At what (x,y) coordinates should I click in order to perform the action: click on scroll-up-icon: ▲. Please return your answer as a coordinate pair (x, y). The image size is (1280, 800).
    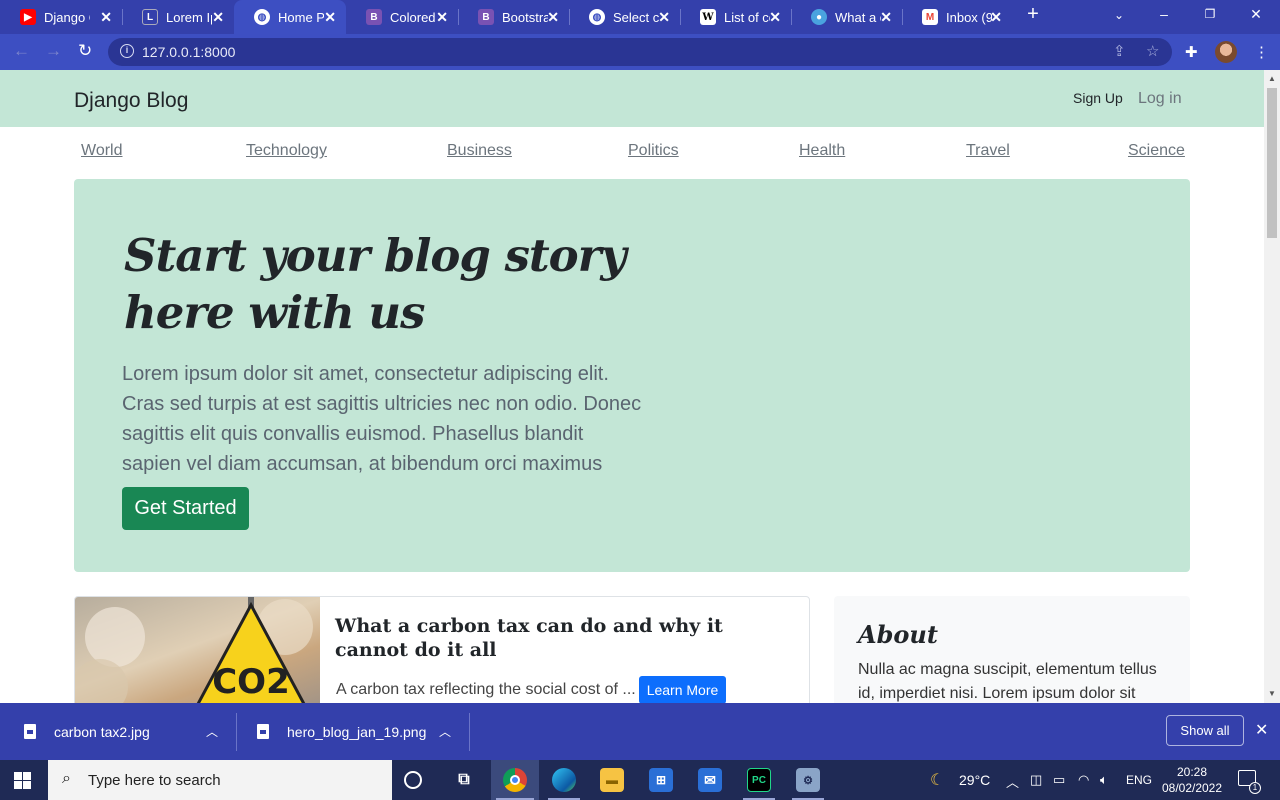
    Looking at the image, I should click on (1272, 78).